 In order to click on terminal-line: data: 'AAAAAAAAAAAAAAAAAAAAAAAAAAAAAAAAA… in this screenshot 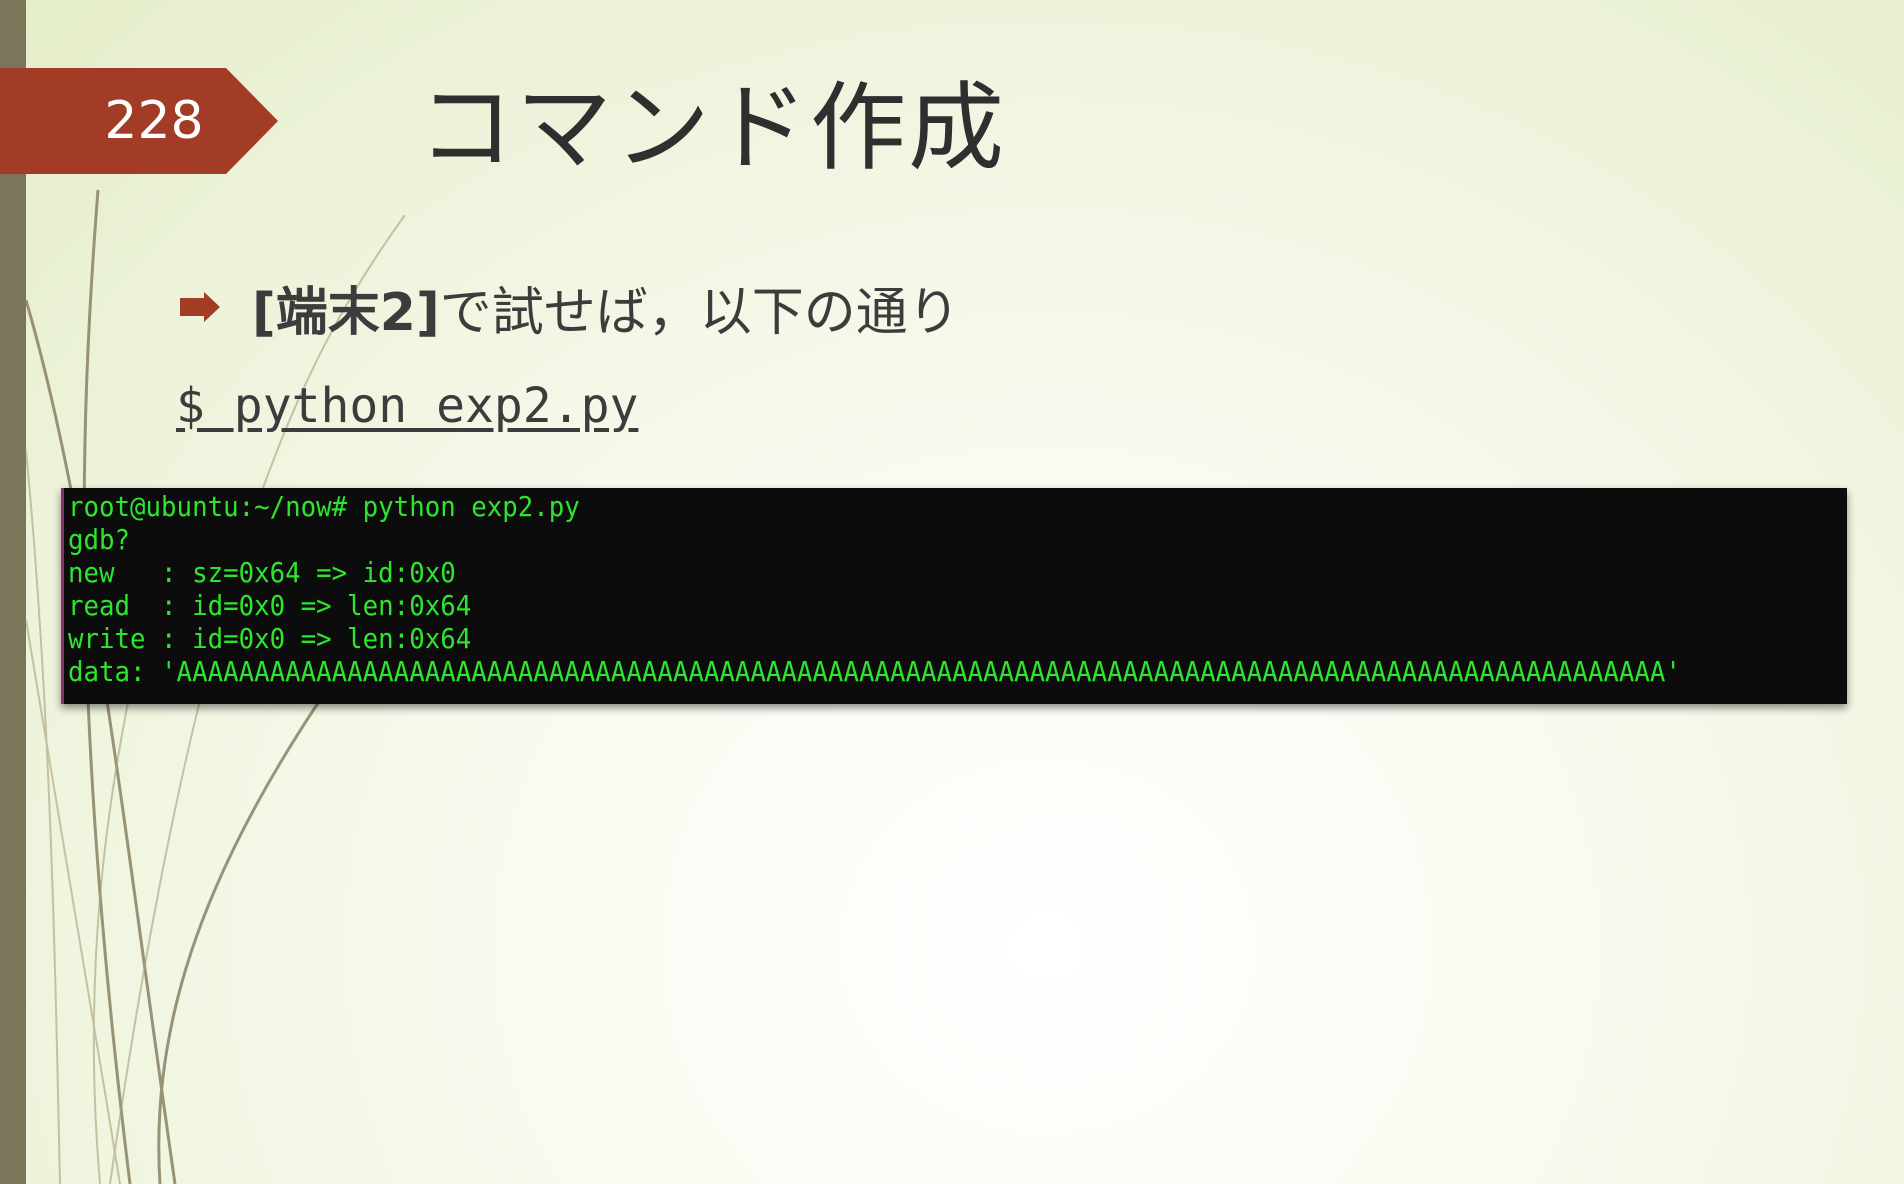, I will do `click(874, 671)`.